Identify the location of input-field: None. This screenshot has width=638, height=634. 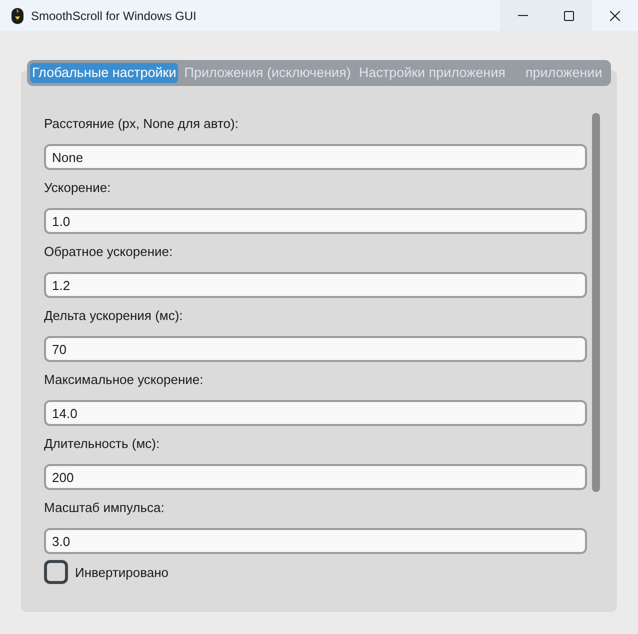
(315, 157).